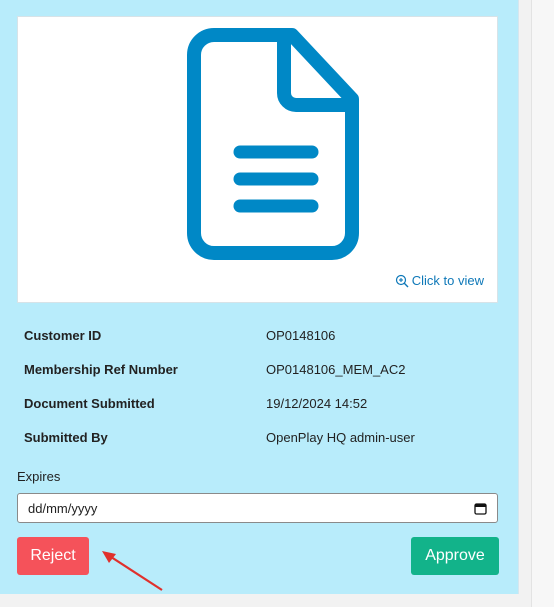 The image size is (554, 607). I want to click on detail-row-customer-id: Customer ID OP0148106, so click(259, 335).